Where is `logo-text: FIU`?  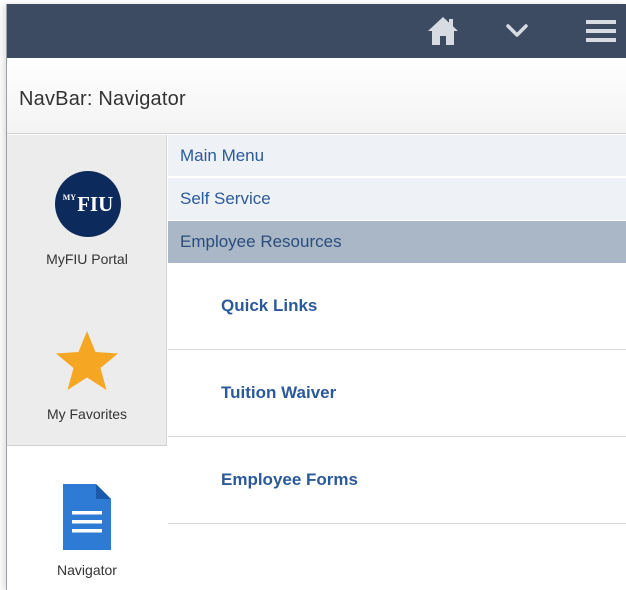
logo-text: FIU is located at coordinates (95, 203).